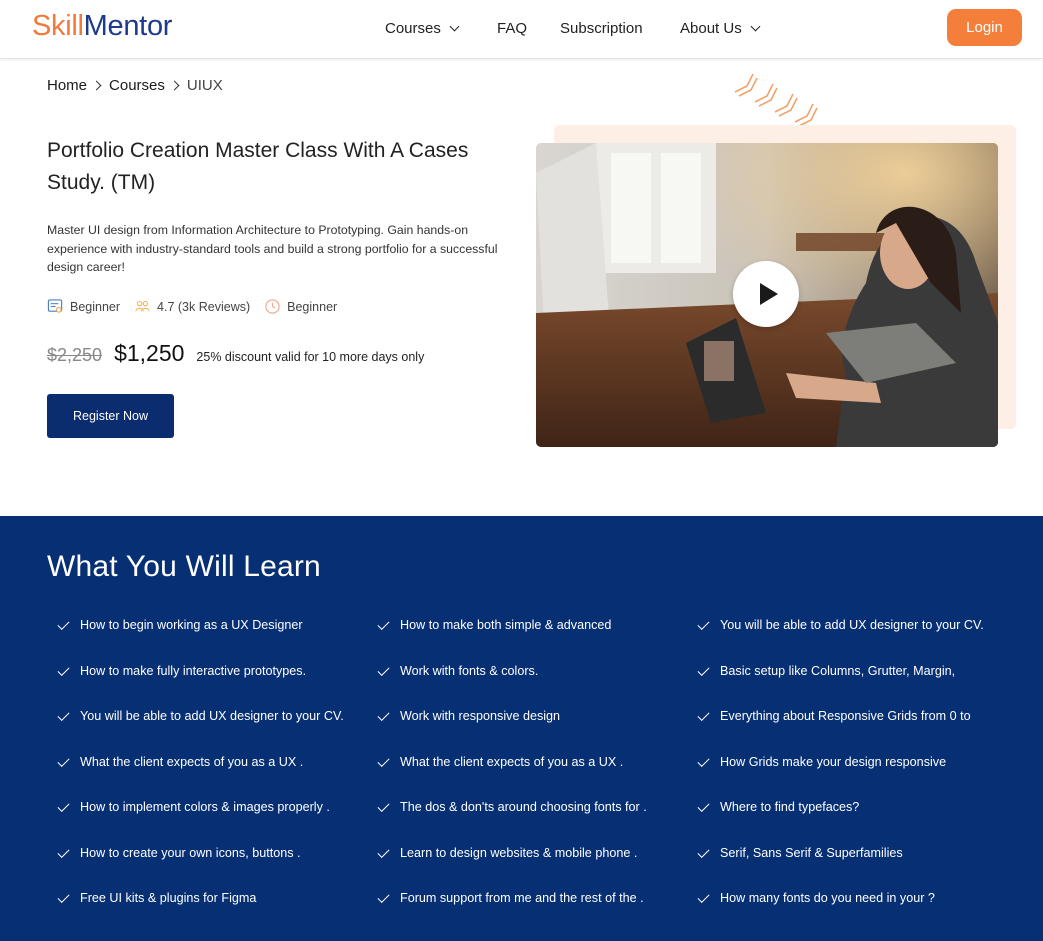  Describe the element at coordinates (827, 898) in the screenshot. I see `learn-item-text: How many fonts do you need in your ?` at that location.